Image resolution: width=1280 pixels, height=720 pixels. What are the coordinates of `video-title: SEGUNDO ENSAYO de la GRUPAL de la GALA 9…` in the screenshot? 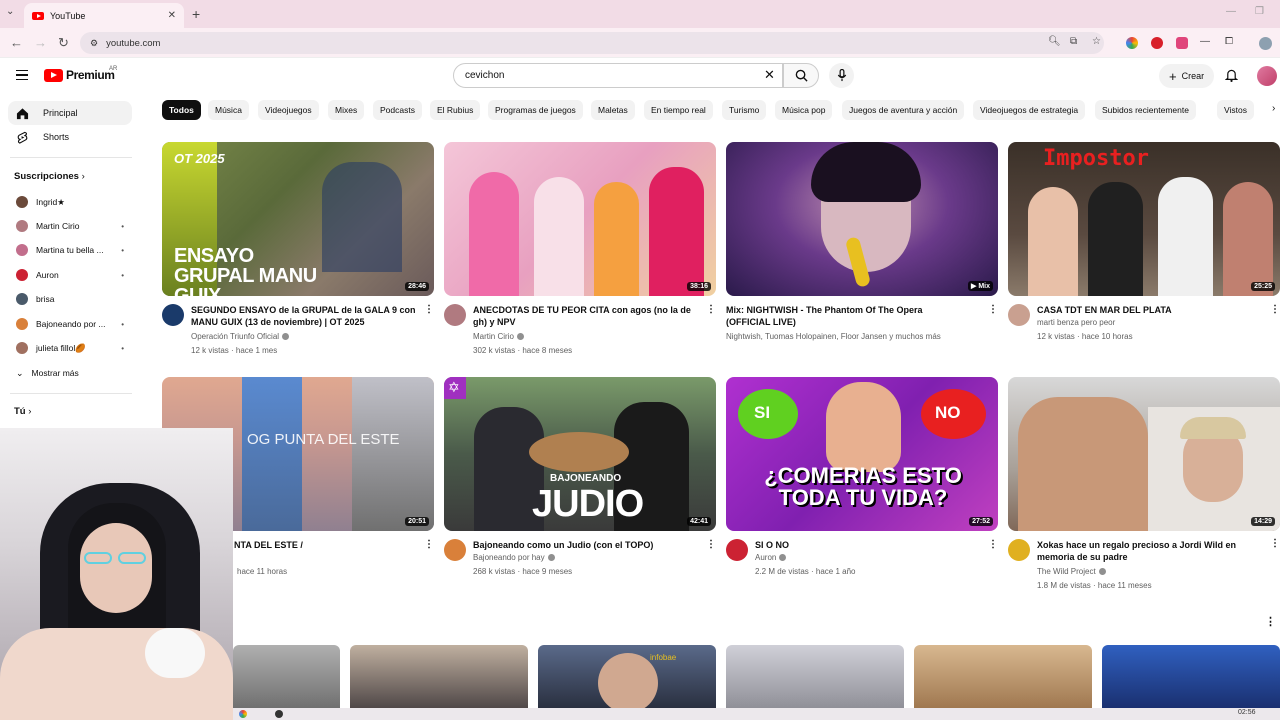 It's located at (305, 316).